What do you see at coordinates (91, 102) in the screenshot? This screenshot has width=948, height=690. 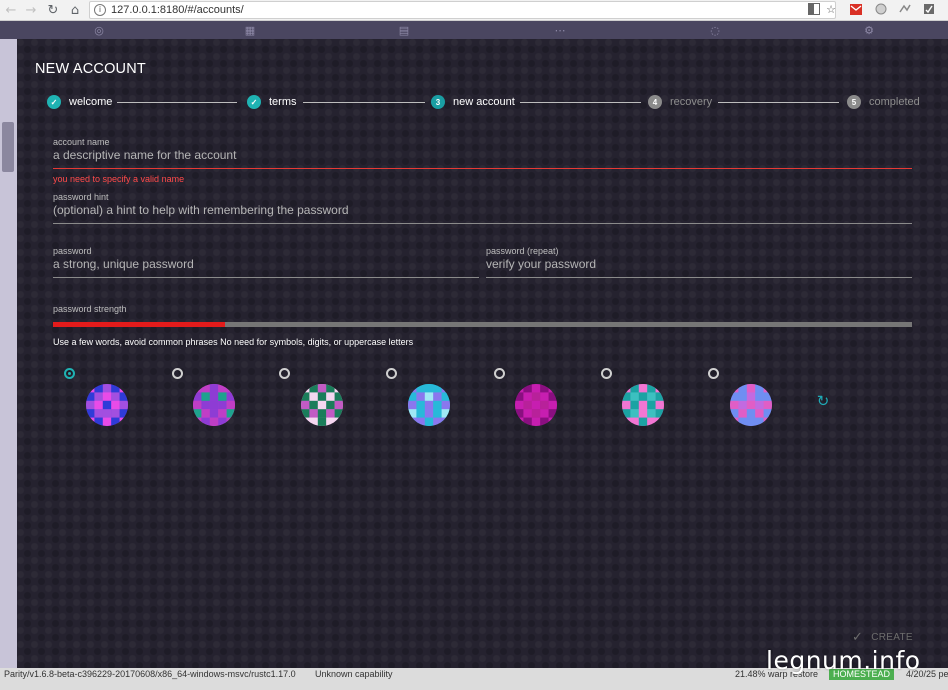 I see `step-label: welcome` at bounding box center [91, 102].